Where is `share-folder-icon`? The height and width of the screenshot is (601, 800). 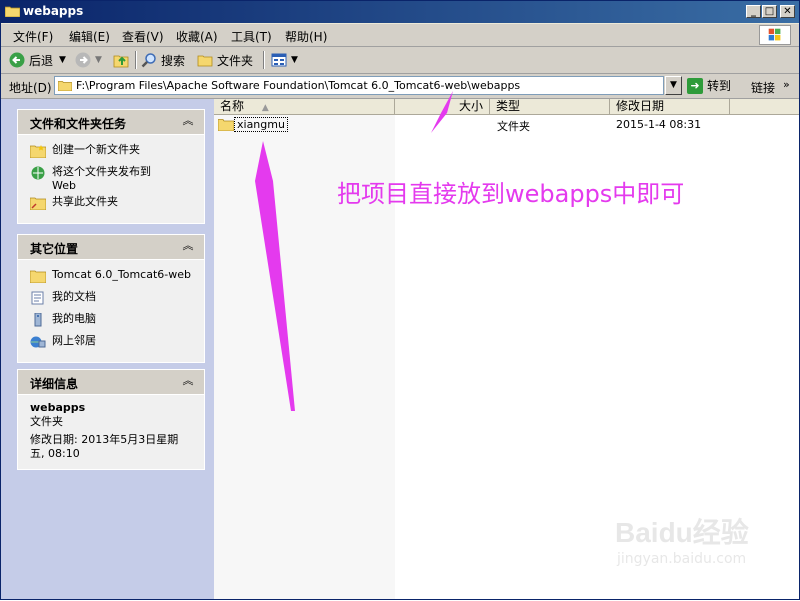 share-folder-icon is located at coordinates (38, 203).